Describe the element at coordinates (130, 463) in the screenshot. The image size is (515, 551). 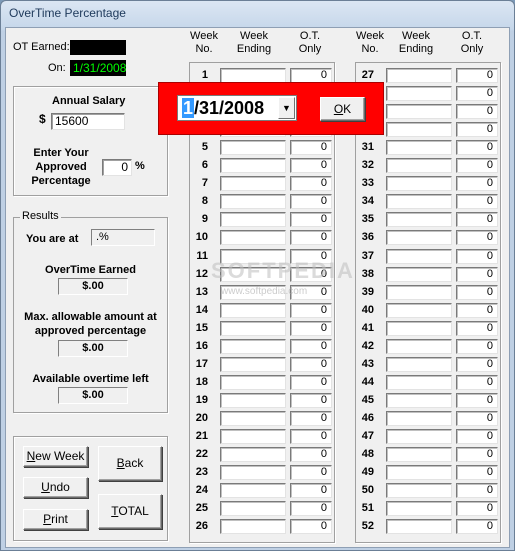
I see `back-button: Back` at that location.